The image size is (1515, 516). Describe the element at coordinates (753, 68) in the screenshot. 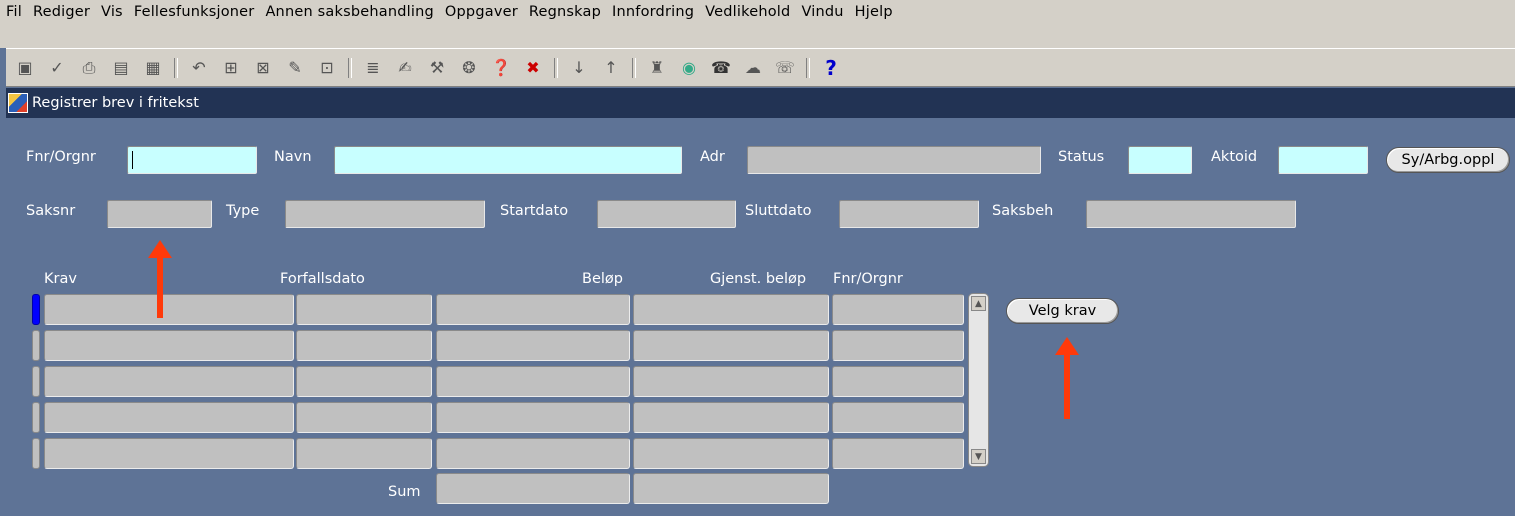

I see `speech-icon: ☁` at that location.